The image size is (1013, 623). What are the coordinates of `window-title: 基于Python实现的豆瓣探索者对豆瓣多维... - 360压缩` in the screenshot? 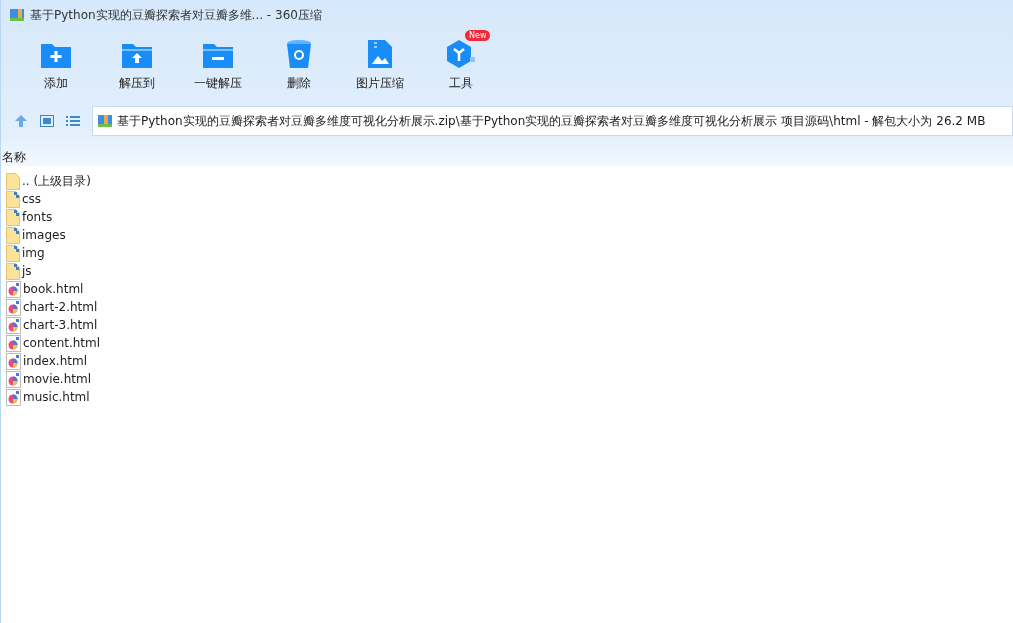 It's located at (176, 15).